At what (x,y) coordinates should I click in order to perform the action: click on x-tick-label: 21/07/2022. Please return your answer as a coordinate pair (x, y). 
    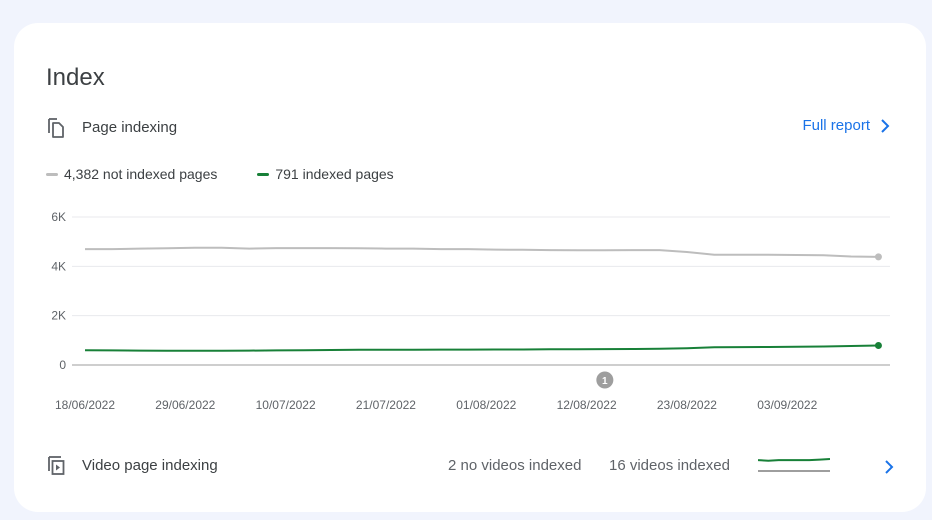
    Looking at the image, I should click on (386, 405).